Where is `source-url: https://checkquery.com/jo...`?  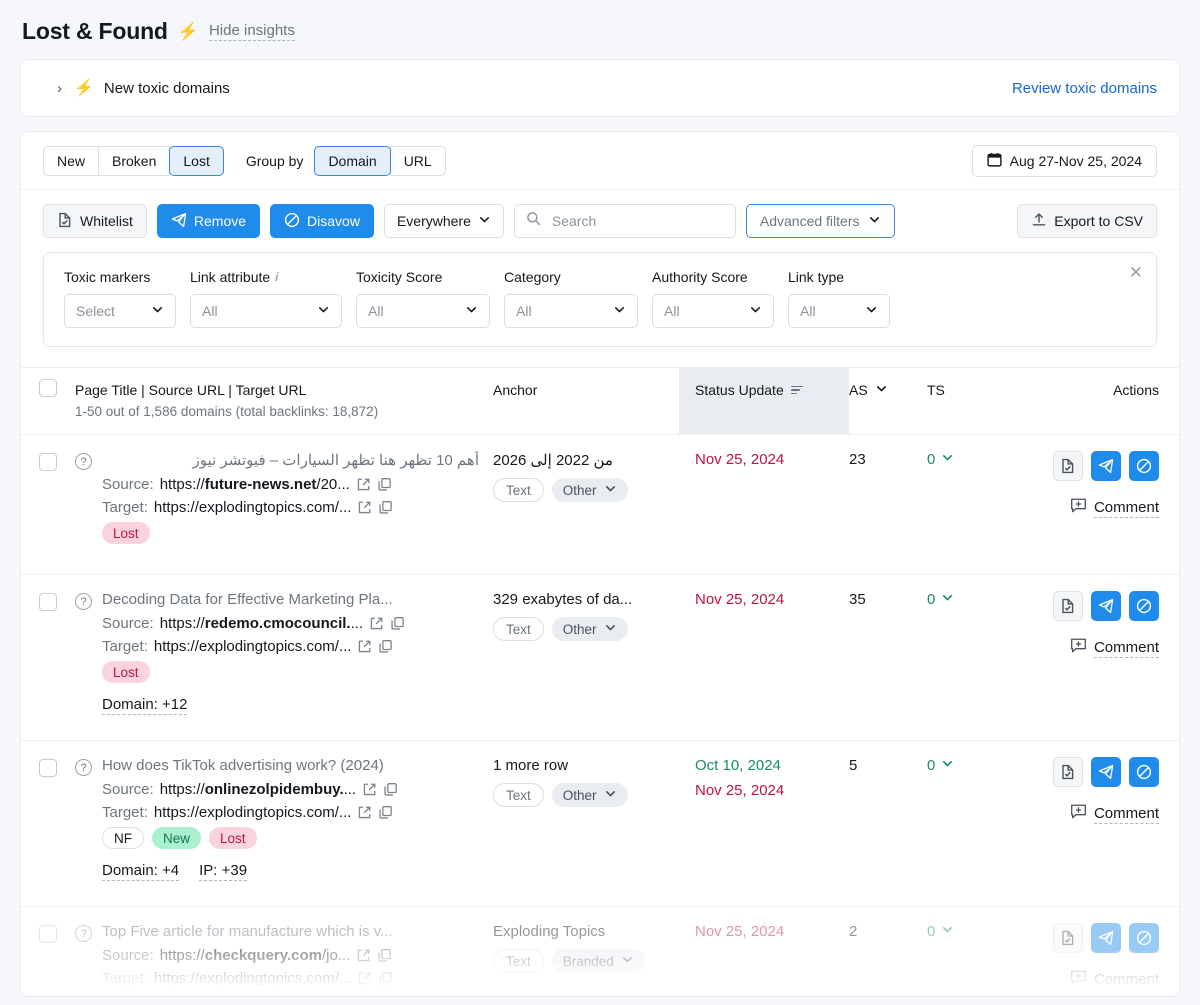
source-url: https://checkquery.com/jo... is located at coordinates (255, 955).